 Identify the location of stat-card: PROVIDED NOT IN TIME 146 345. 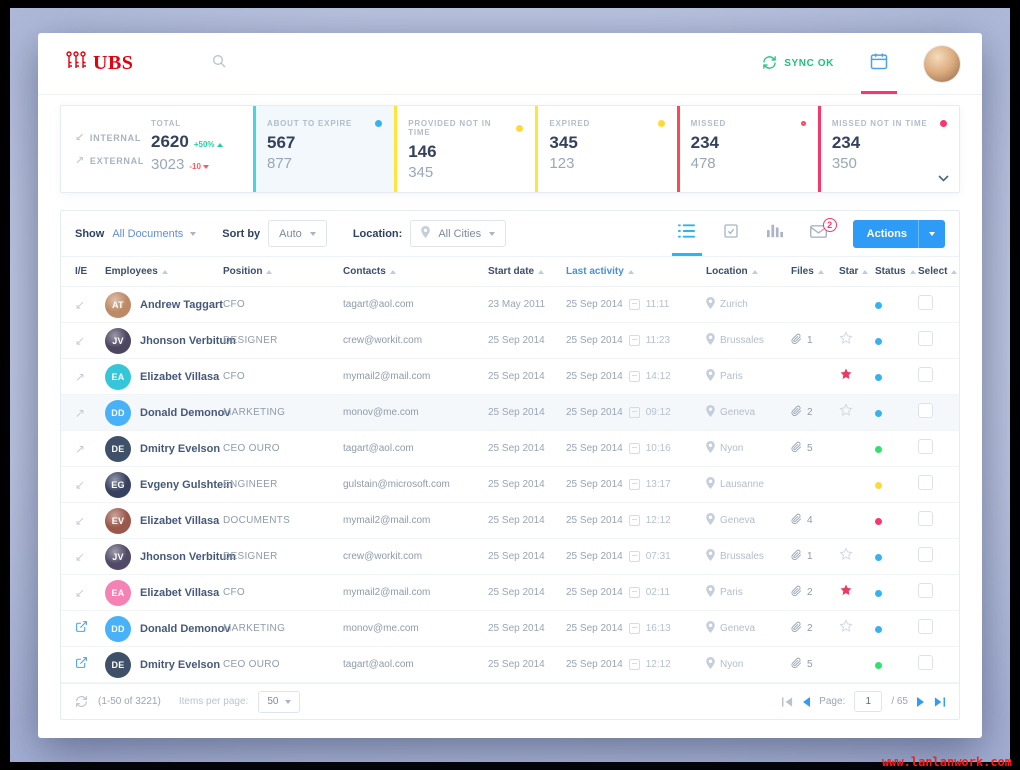
(464, 149).